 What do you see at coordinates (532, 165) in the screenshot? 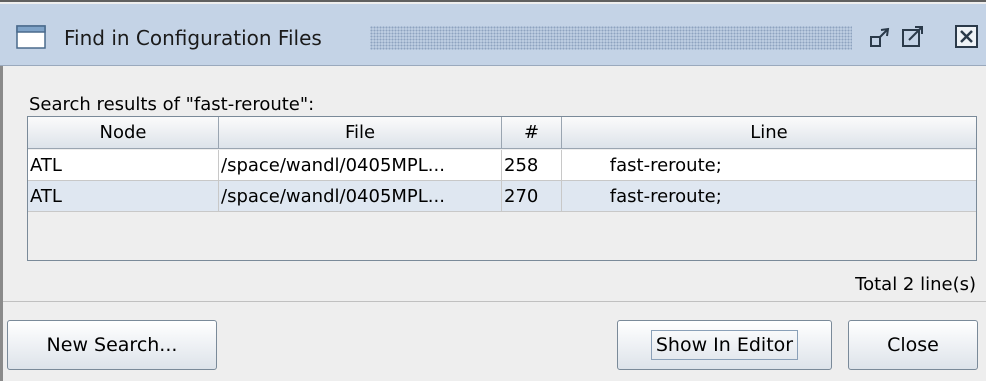
I see `cell-number: 258` at bounding box center [532, 165].